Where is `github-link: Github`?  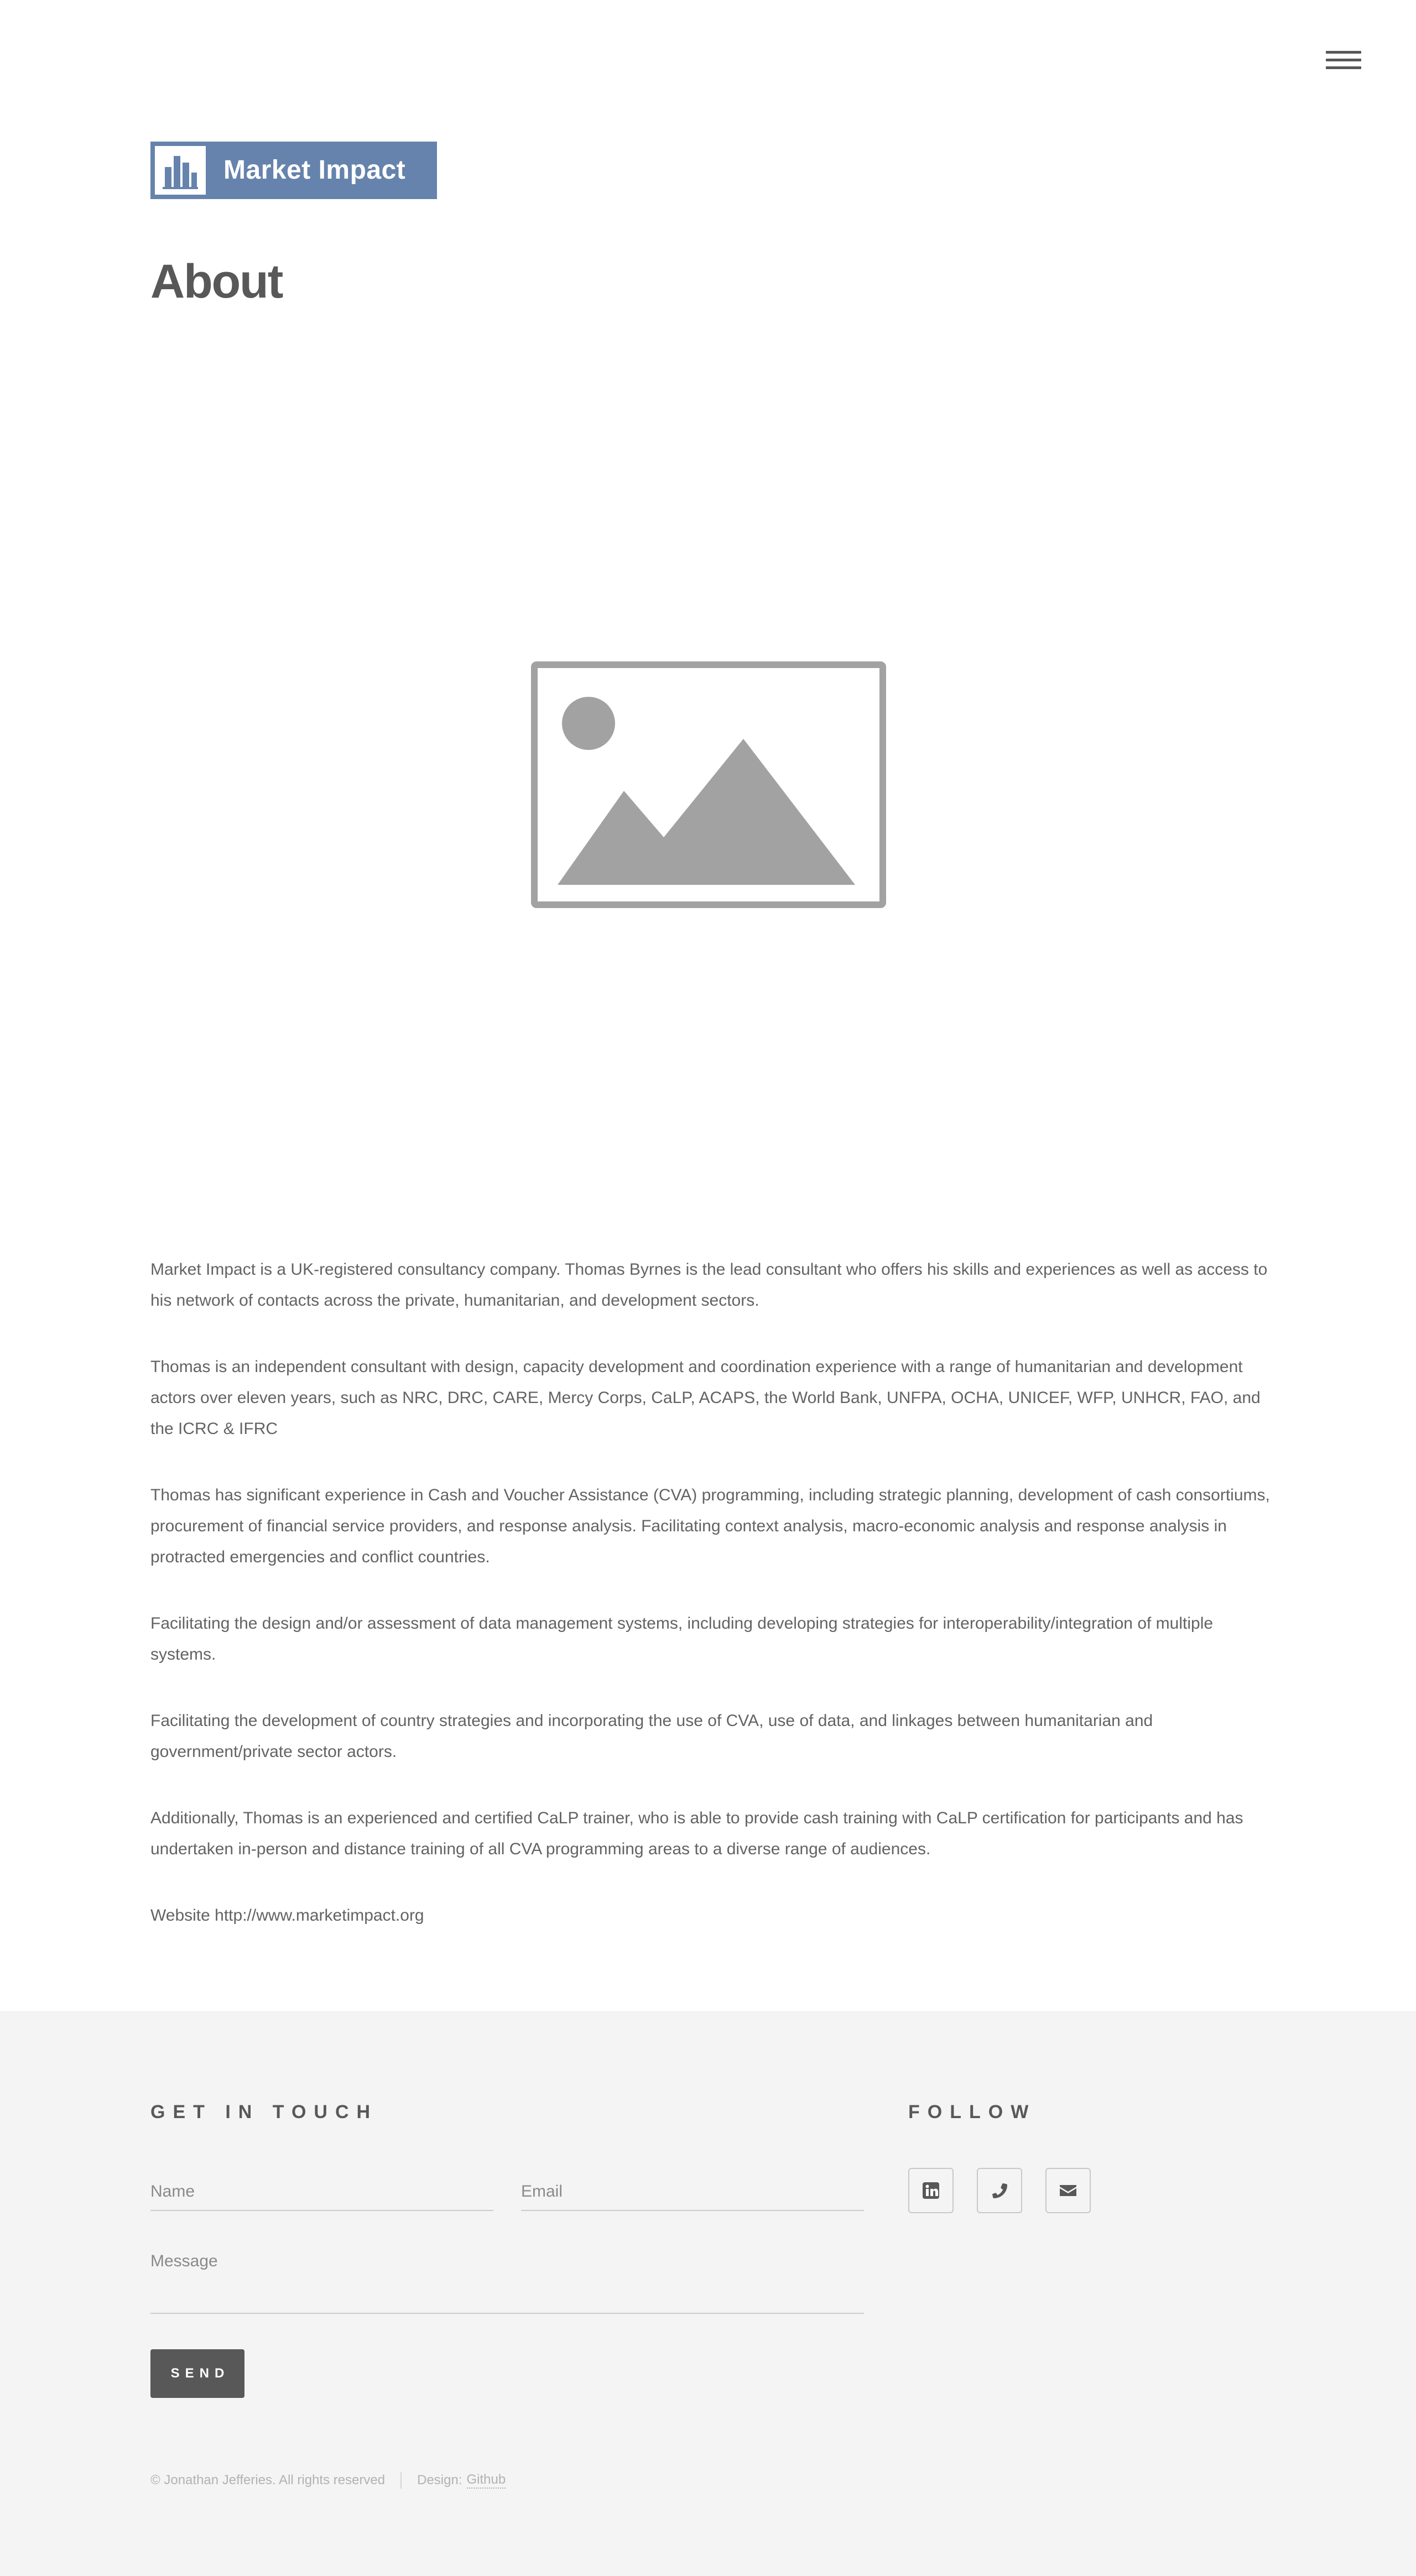 github-link: Github is located at coordinates (486, 2480).